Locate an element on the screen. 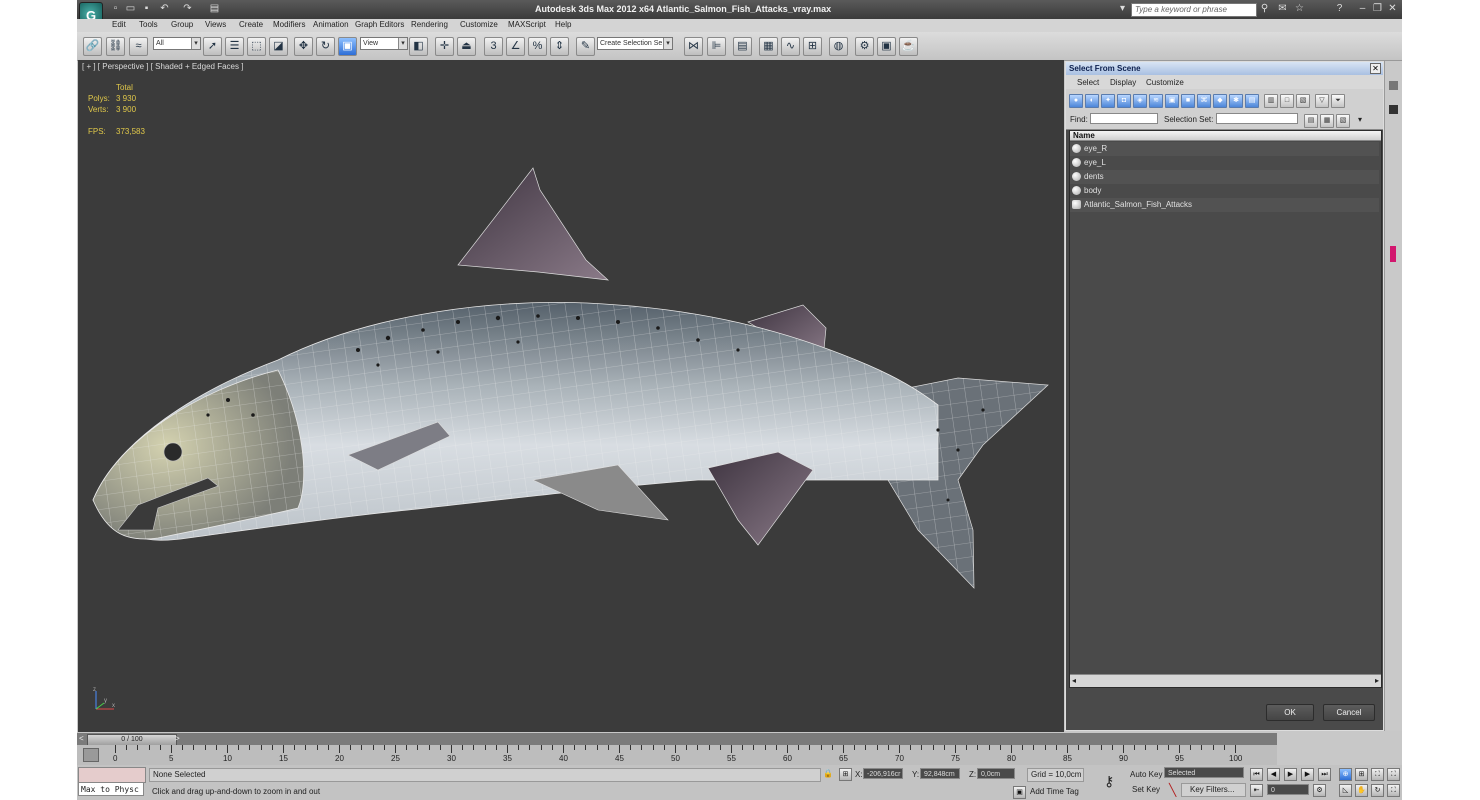 This screenshot has height=800, width=1480. open-file-icon: ▭ is located at coordinates (130, 8).